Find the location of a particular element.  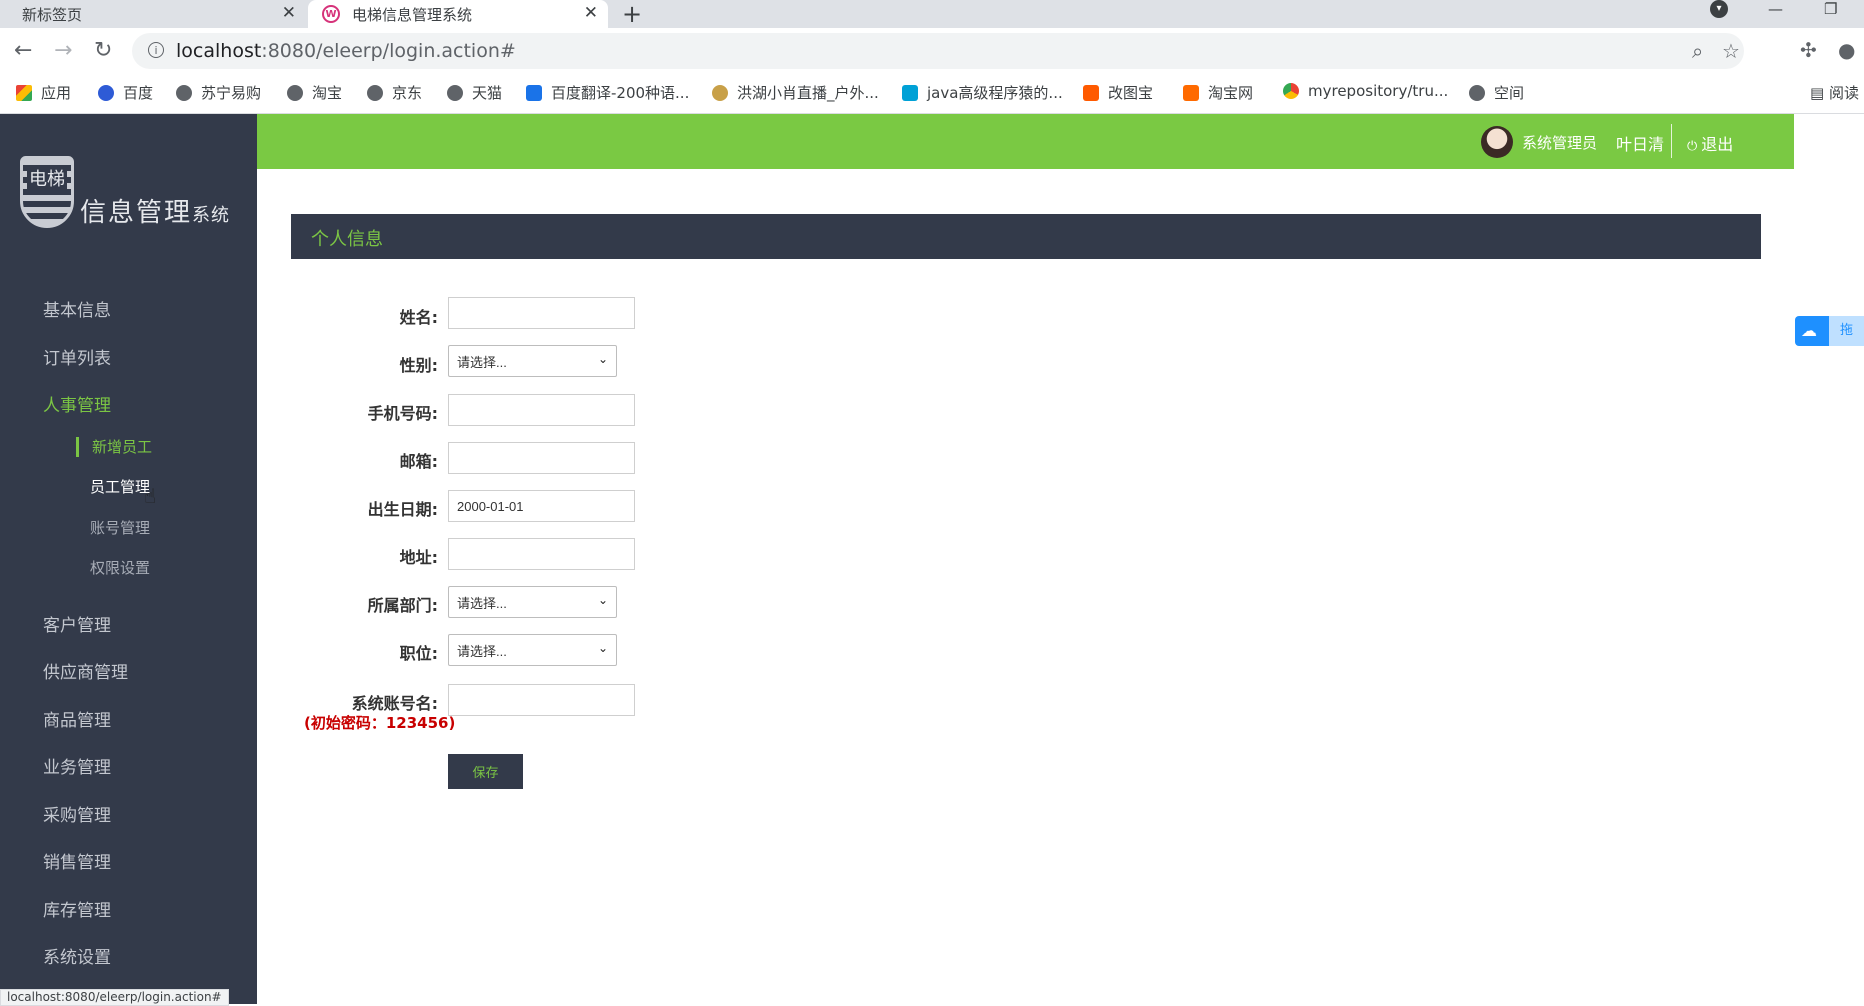

bookmark-label: 空间 is located at coordinates (1509, 93).